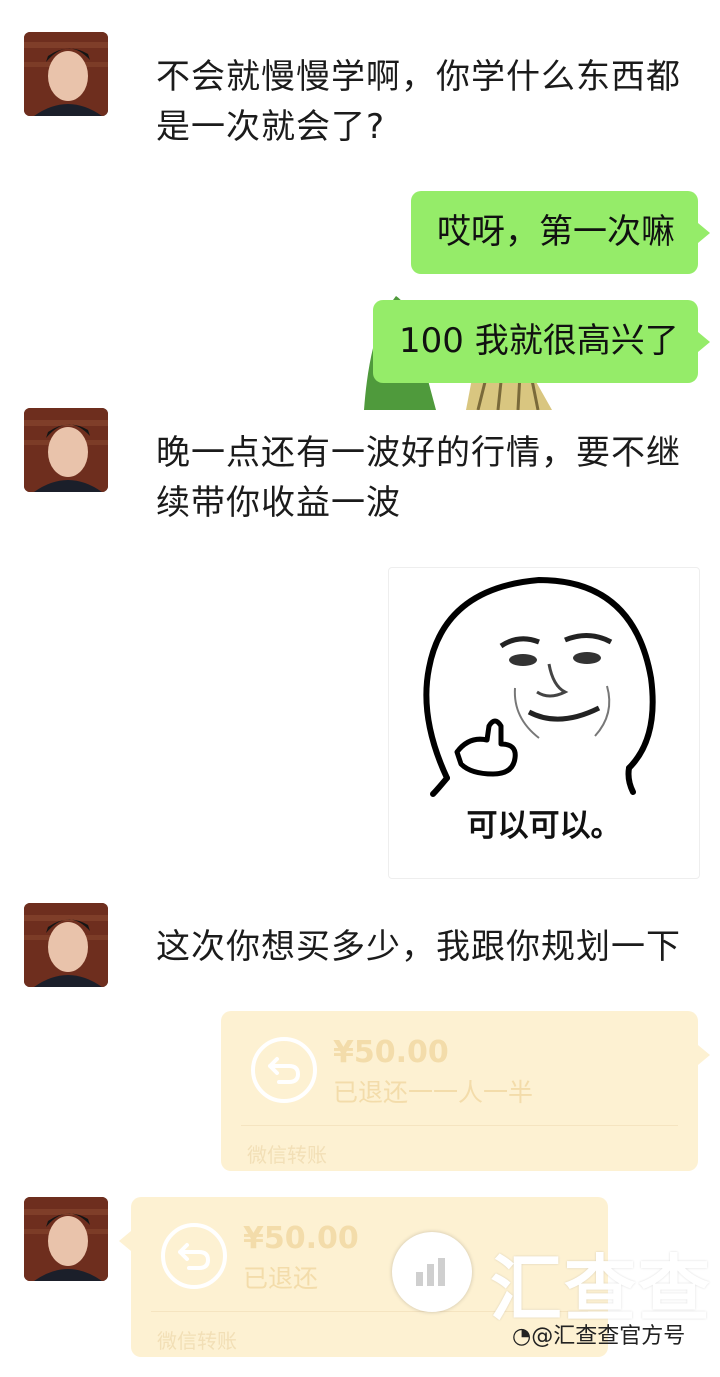 The image size is (720, 1377). I want to click on message-text: 哎呀，第一次嘛, so click(556, 232).